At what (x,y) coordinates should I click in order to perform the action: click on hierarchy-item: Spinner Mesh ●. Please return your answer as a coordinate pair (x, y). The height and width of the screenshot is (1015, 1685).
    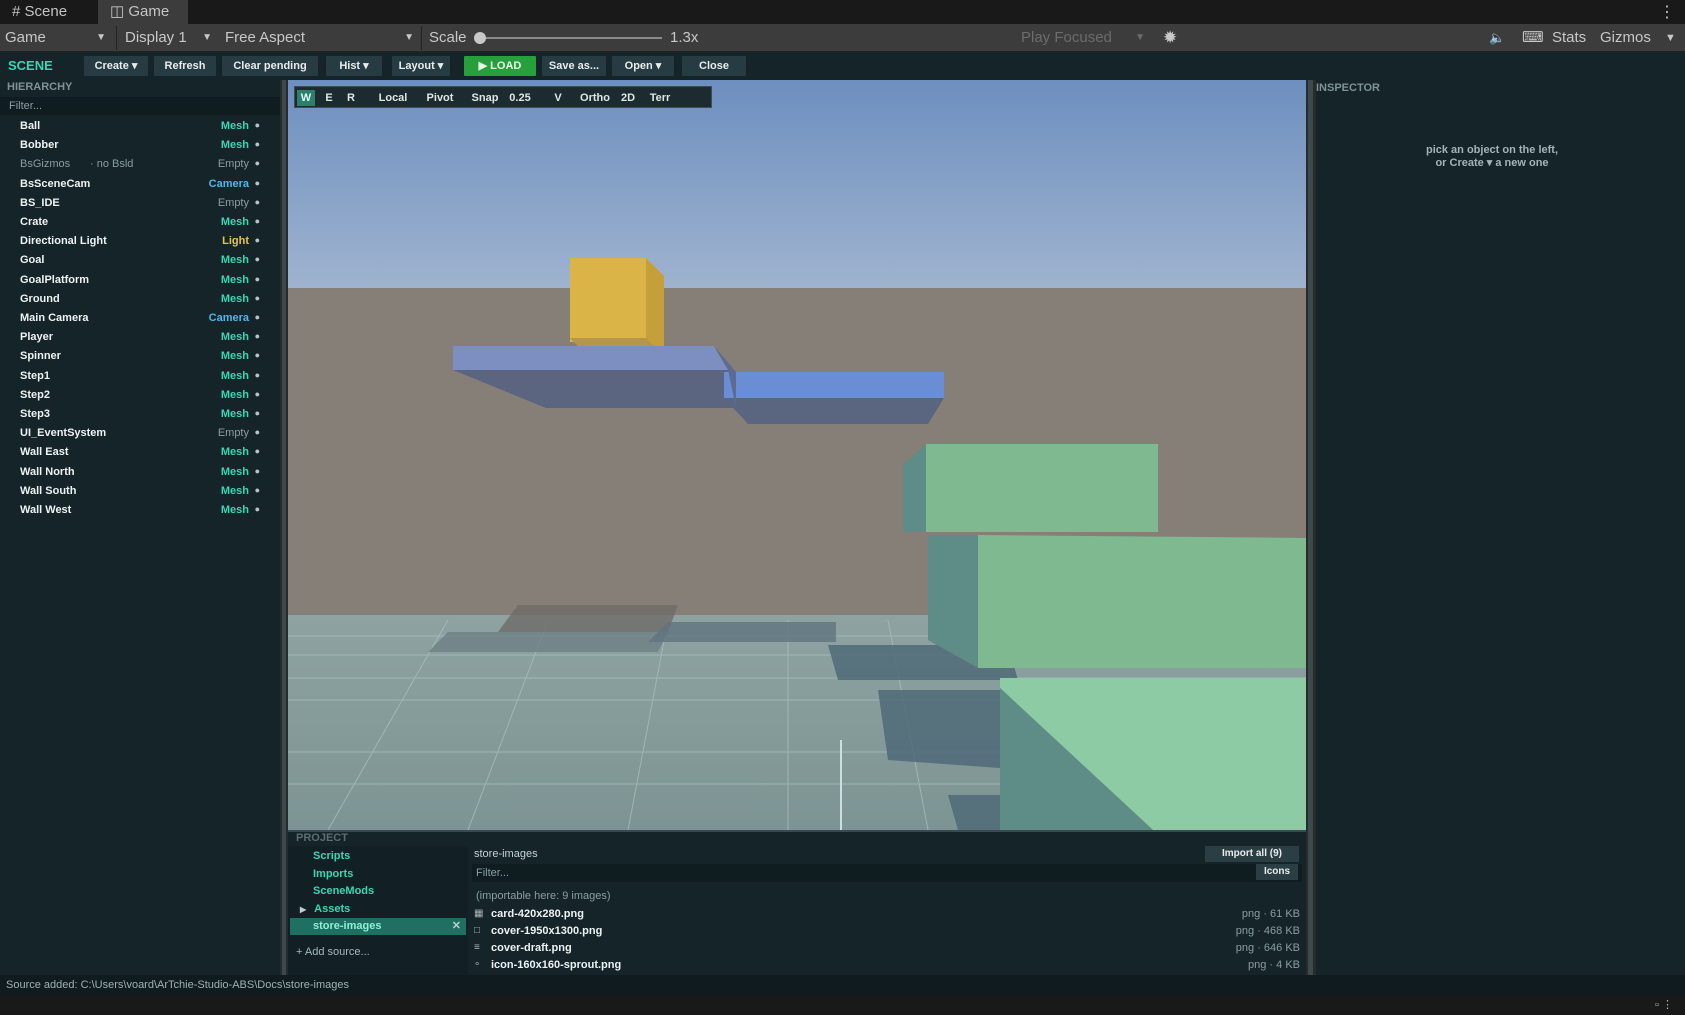
    Looking at the image, I should click on (140, 356).